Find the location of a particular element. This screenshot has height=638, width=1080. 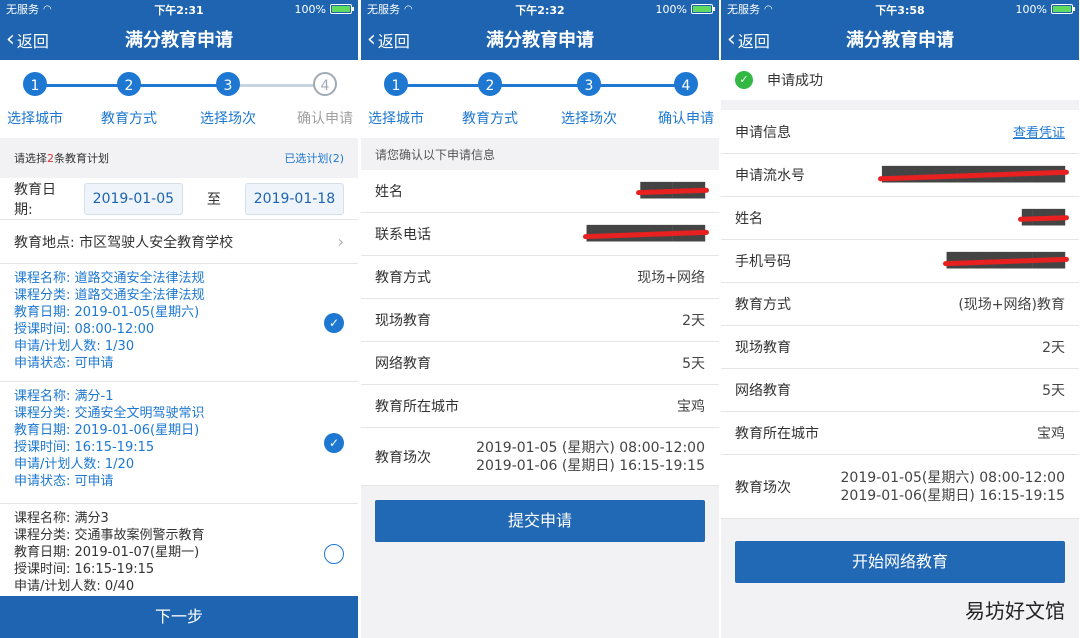

selection-summary: 请选择2条教育计划 已选计划(2) is located at coordinates (179, 158).